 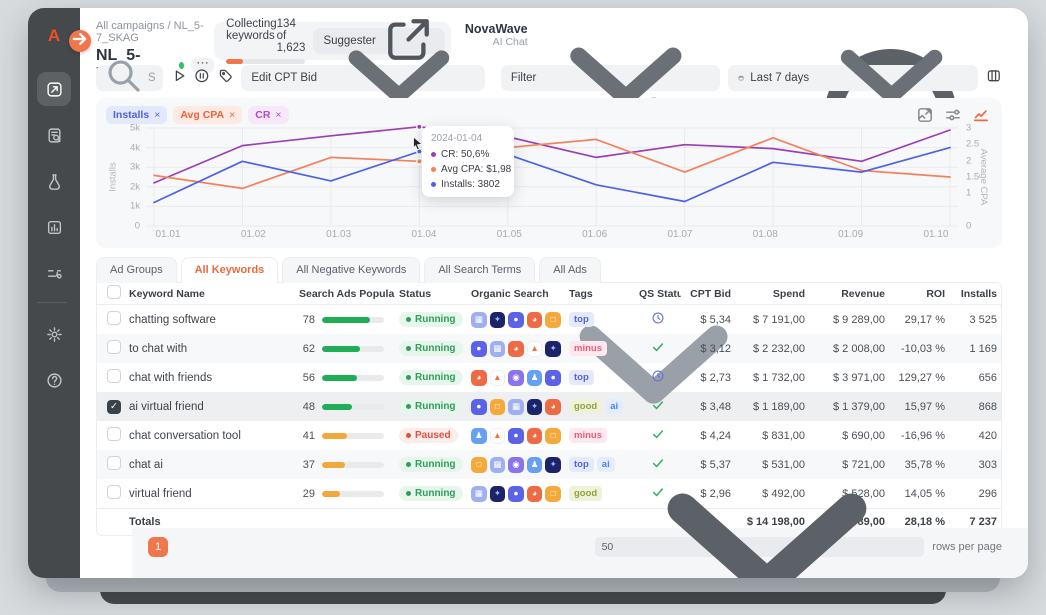 I want to click on metric-chips: Installs × Avg CPA × CR ×, so click(x=554, y=115).